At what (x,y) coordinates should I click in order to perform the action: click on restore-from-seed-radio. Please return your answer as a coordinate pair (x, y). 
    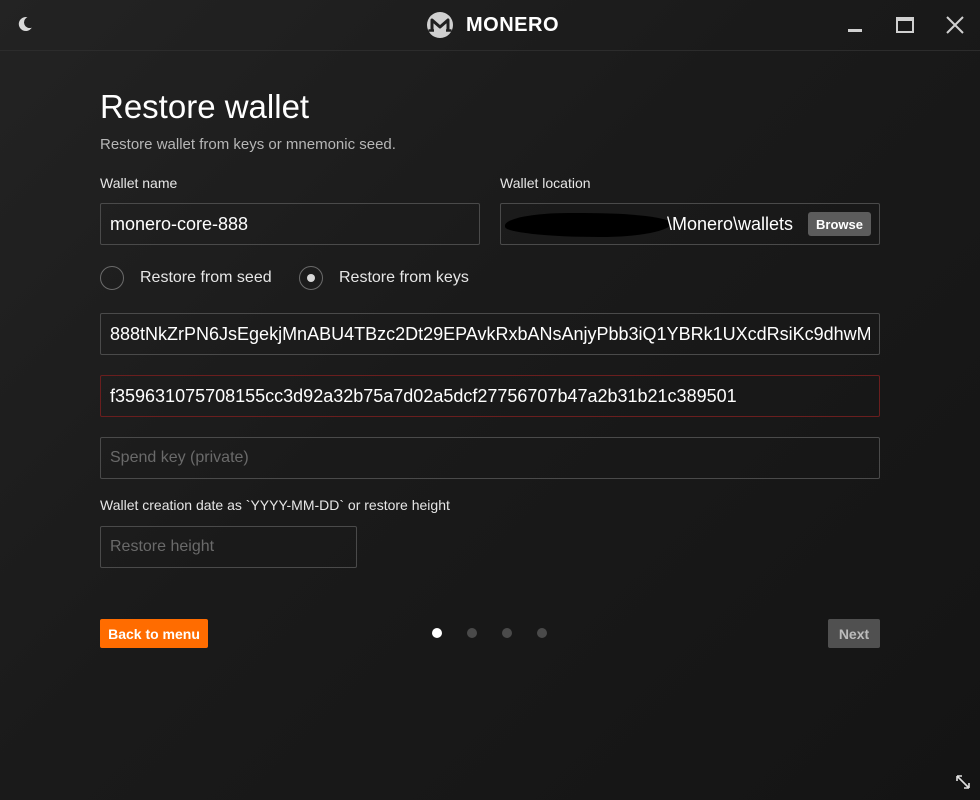
    Looking at the image, I should click on (112, 278).